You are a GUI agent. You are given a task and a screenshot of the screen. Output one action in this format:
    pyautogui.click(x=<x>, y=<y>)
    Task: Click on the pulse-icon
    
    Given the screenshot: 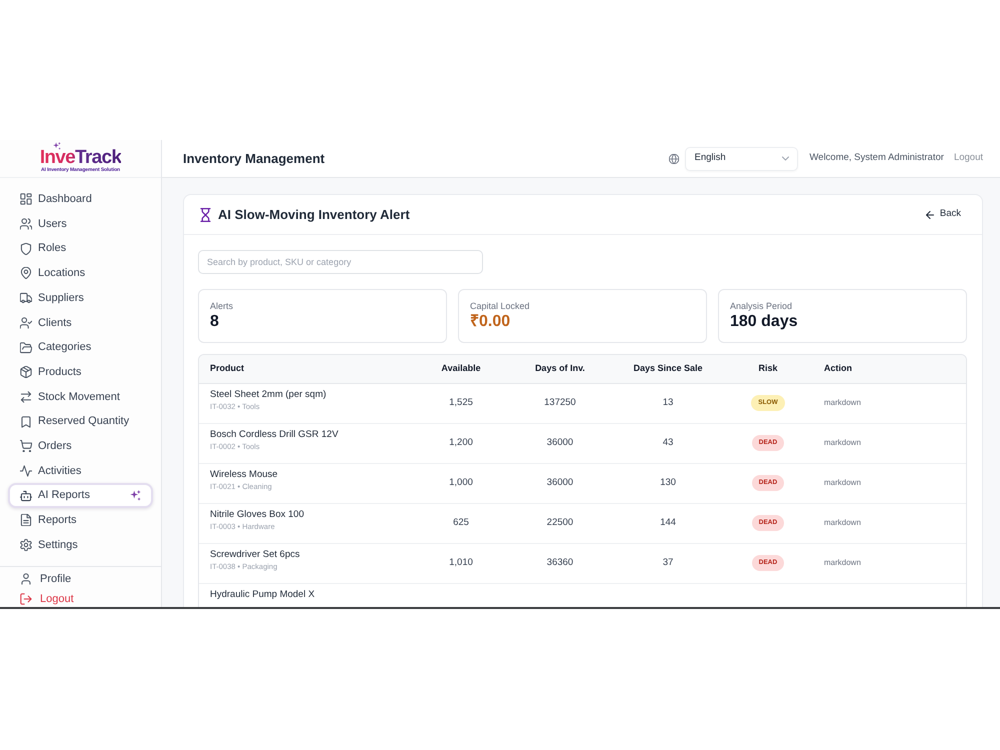 What is the action you would take?
    pyautogui.click(x=26, y=471)
    